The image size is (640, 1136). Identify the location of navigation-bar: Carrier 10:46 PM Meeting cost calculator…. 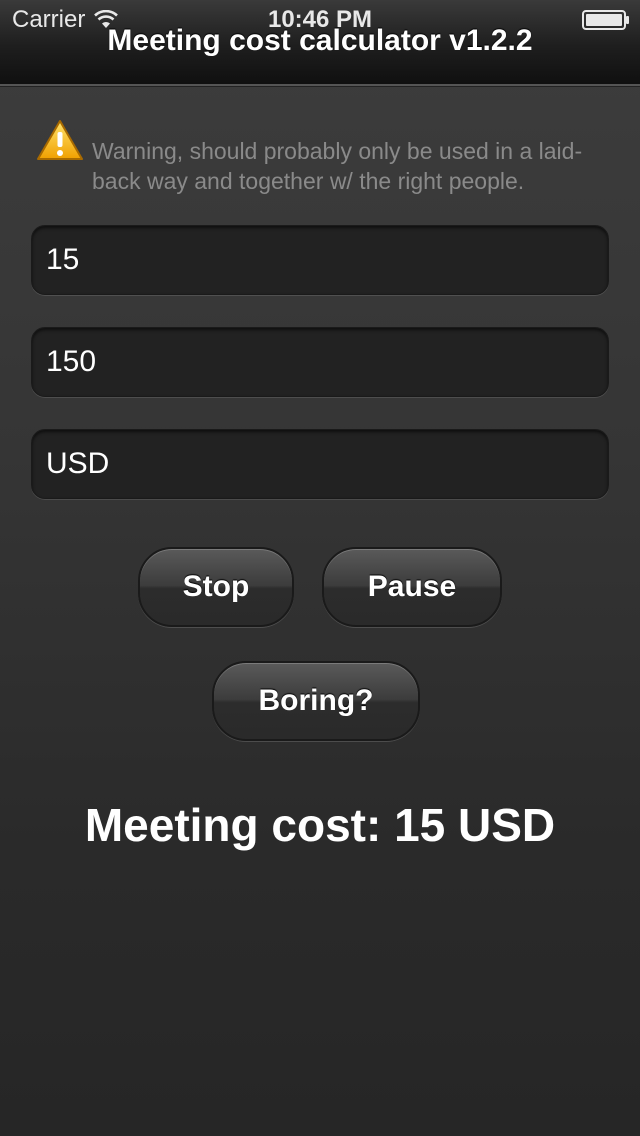
(320, 43).